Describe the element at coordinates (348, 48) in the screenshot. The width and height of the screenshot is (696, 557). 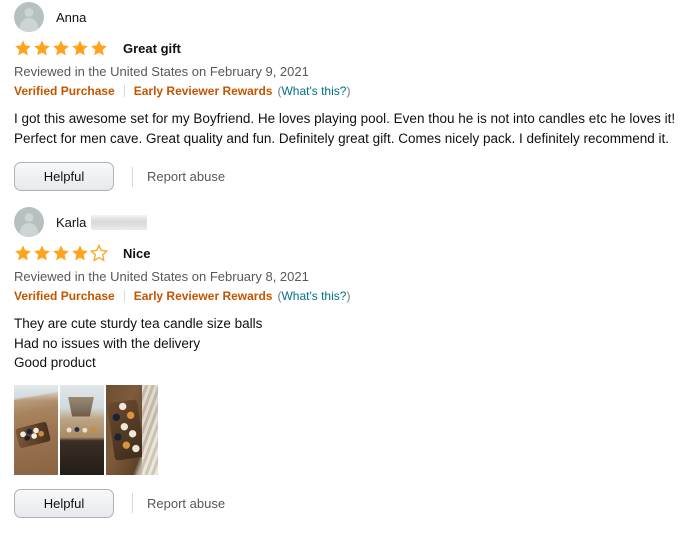
I see `rating-row: Great gift` at that location.